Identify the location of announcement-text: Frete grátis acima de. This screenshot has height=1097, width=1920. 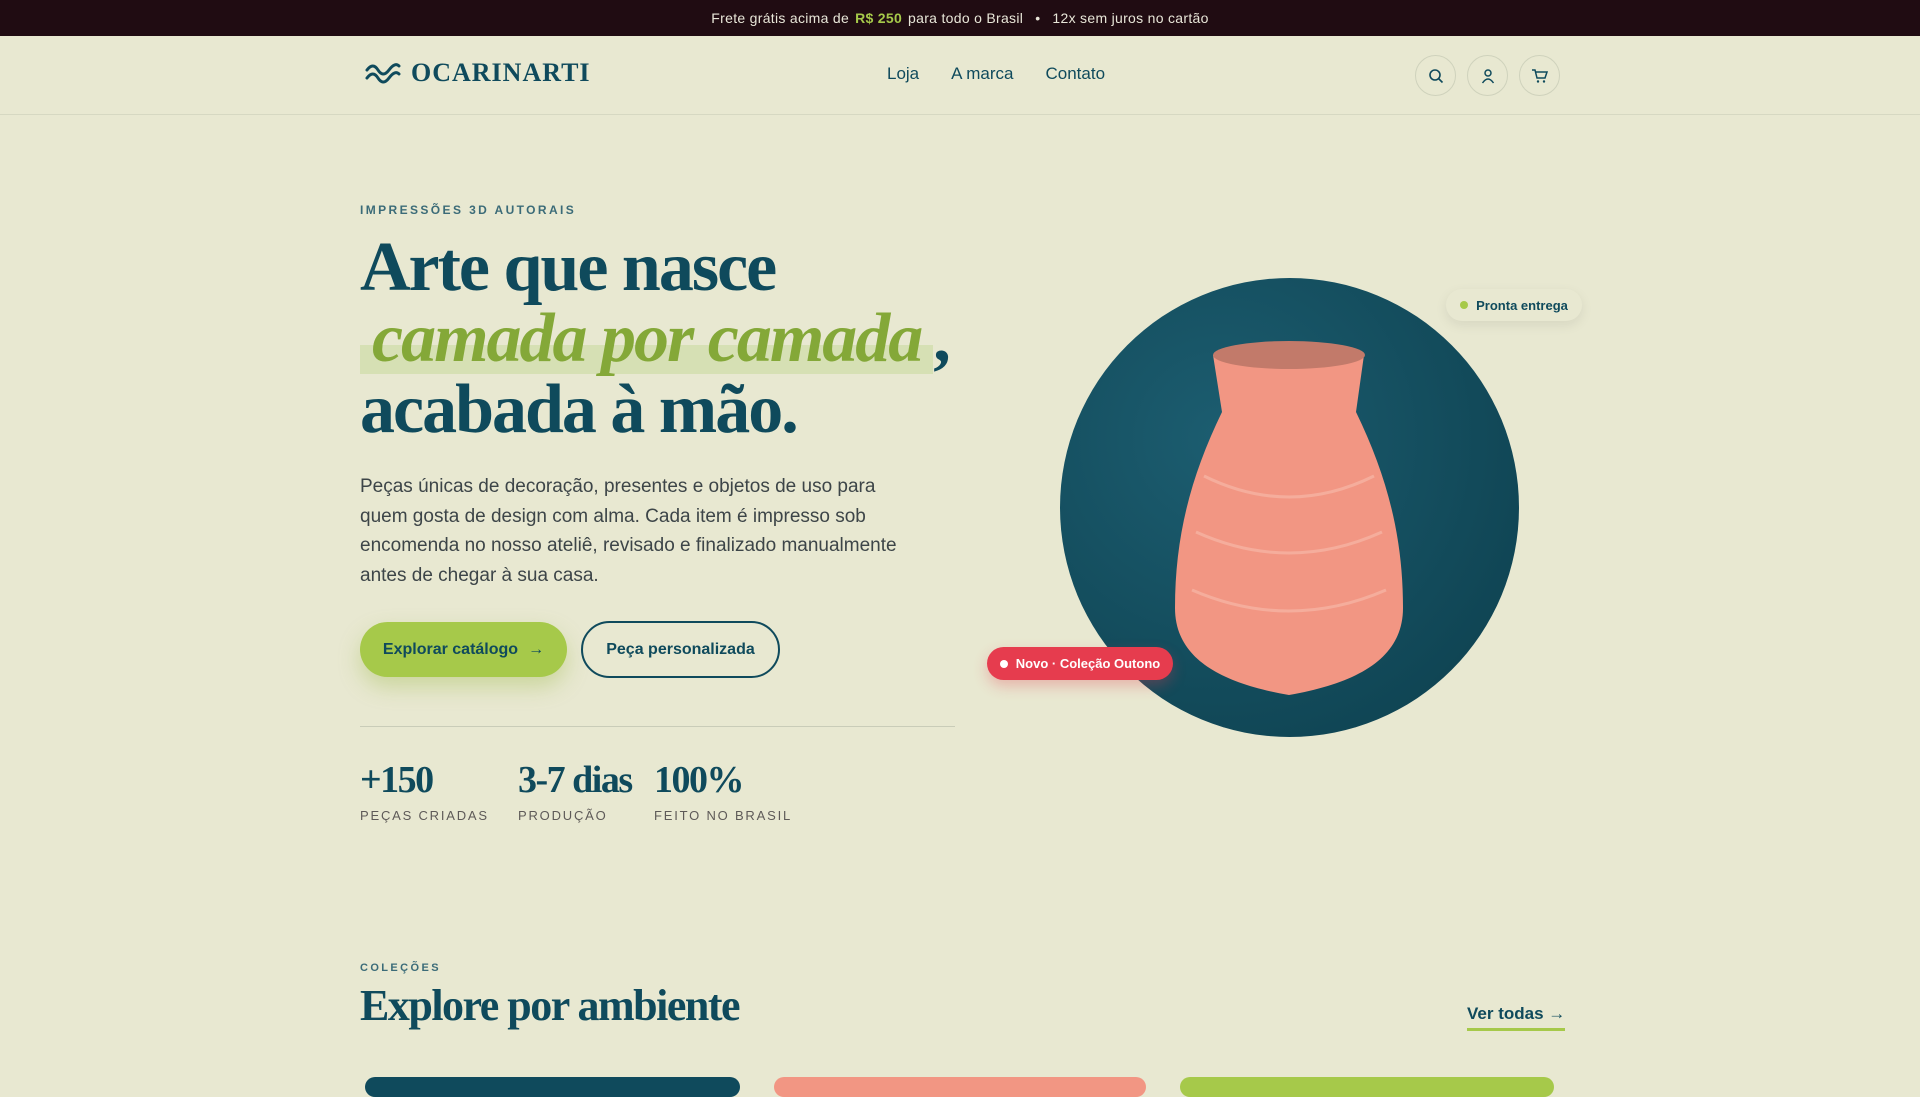
(780, 18).